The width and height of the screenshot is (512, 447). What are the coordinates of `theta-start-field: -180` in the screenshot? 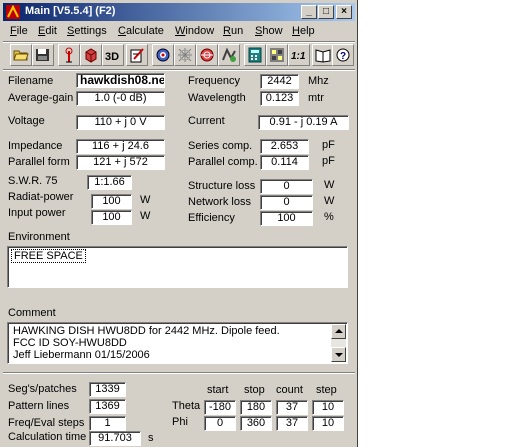 It's located at (220, 407).